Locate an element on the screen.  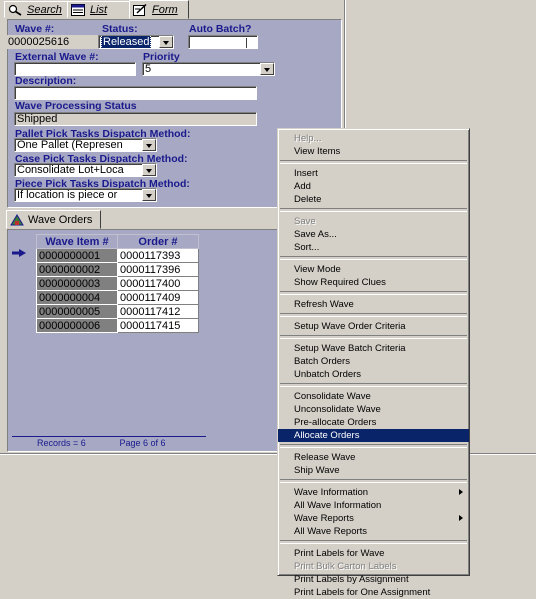
menu-item-add: Add is located at coordinates (373, 186).